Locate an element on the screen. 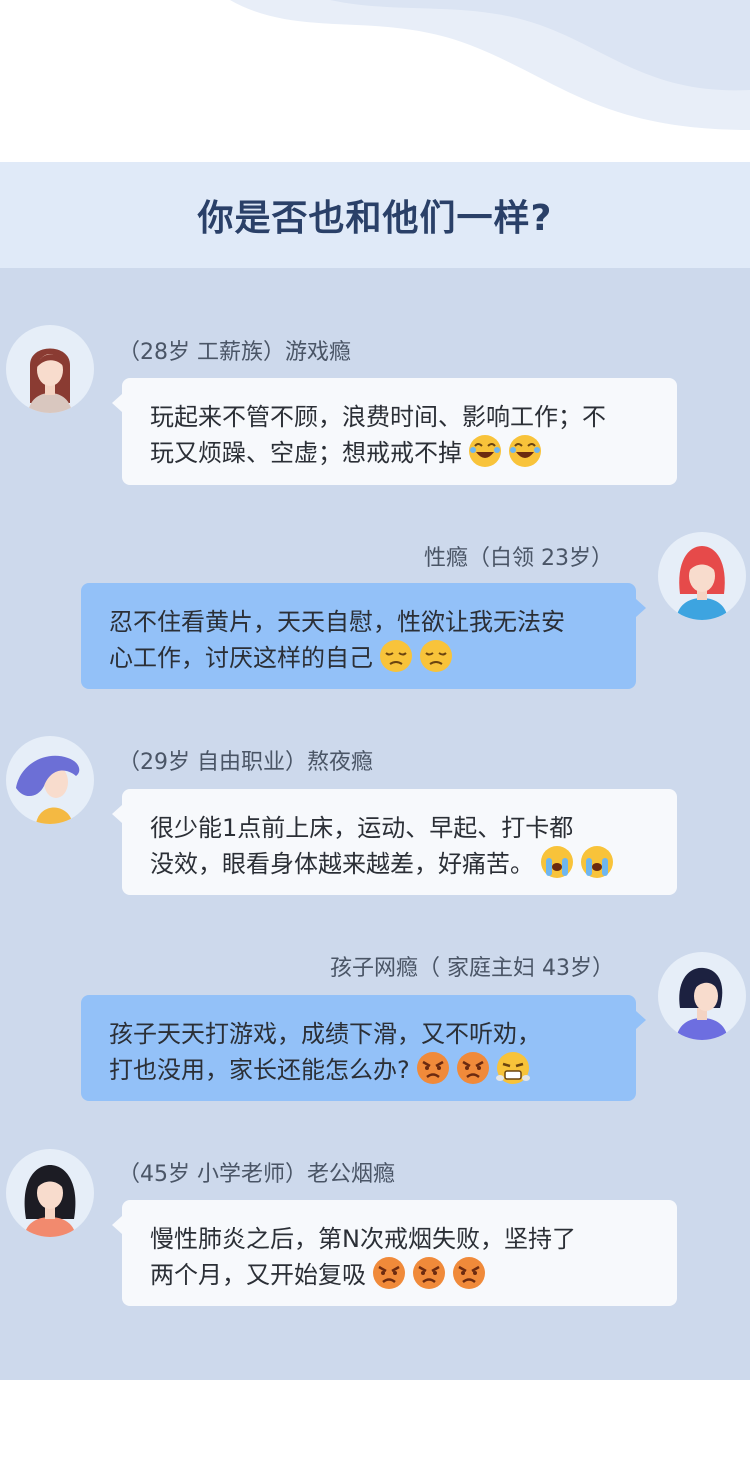  message-line: 很少能1点前上床，运动、早起、打卡都 is located at coordinates (362, 828).